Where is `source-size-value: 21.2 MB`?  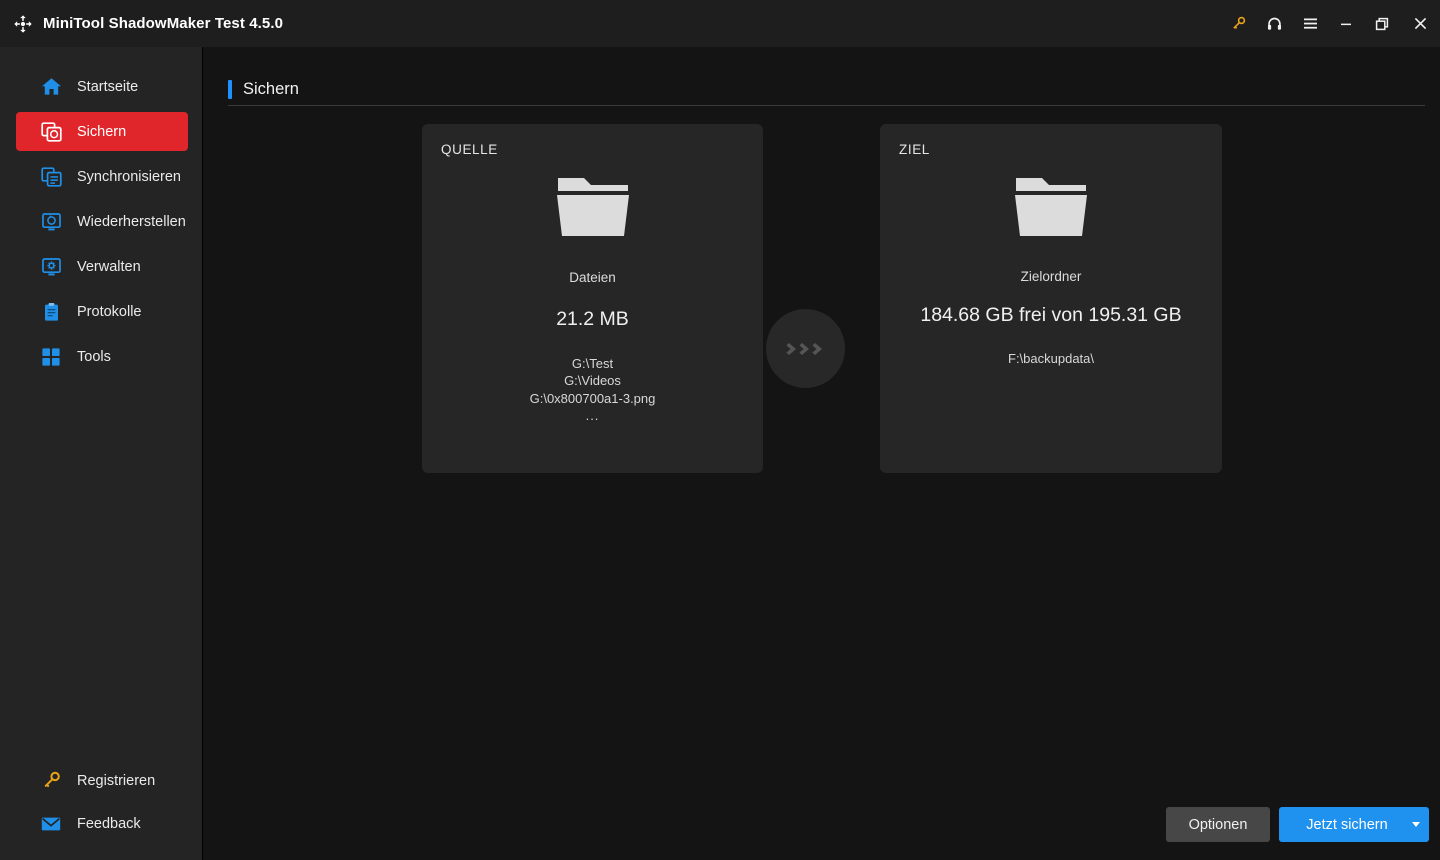 source-size-value: 21.2 MB is located at coordinates (592, 319).